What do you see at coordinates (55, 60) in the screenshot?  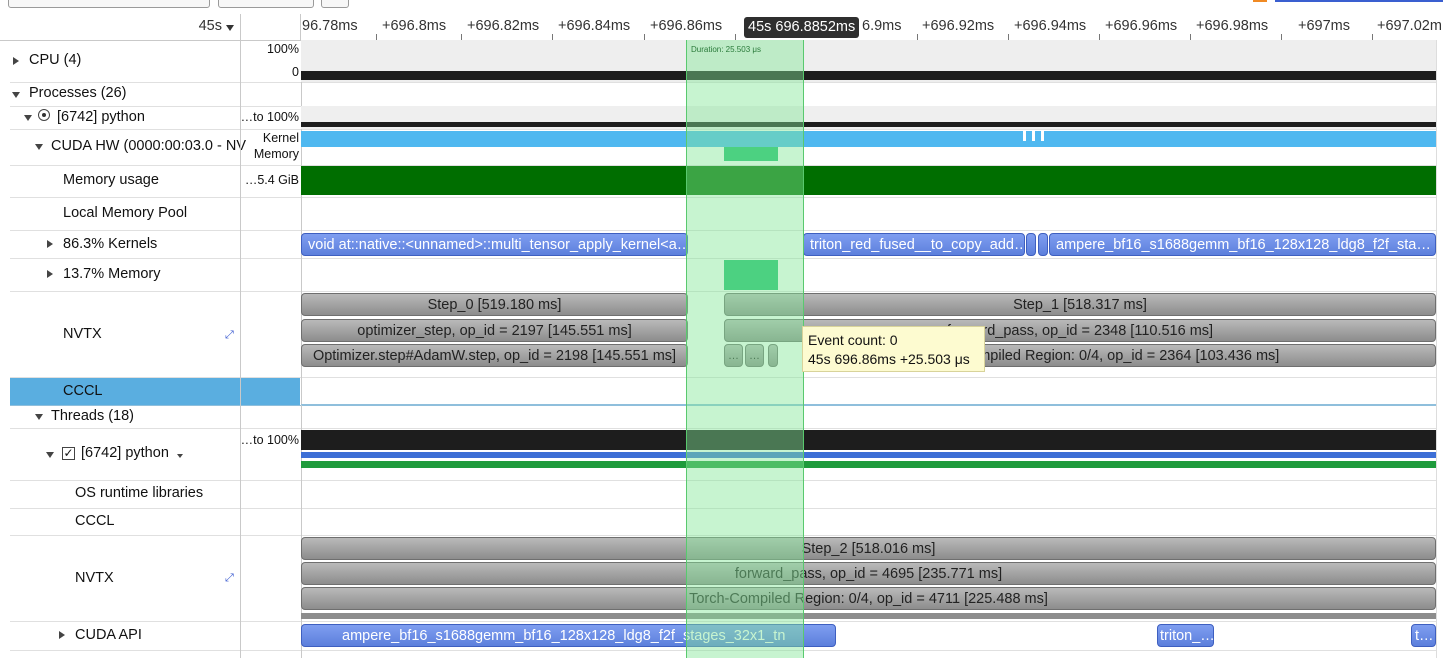 I see `tree-item-cpu: CPU (4)` at bounding box center [55, 60].